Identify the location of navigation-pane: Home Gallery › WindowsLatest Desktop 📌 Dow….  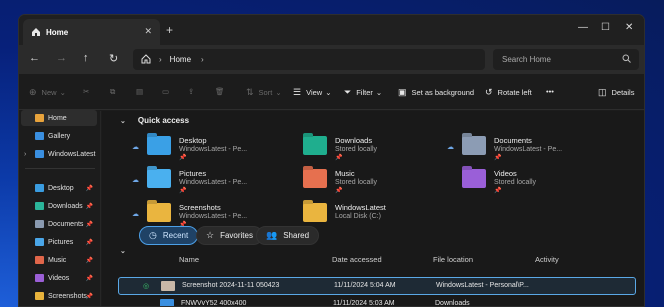
(60, 208).